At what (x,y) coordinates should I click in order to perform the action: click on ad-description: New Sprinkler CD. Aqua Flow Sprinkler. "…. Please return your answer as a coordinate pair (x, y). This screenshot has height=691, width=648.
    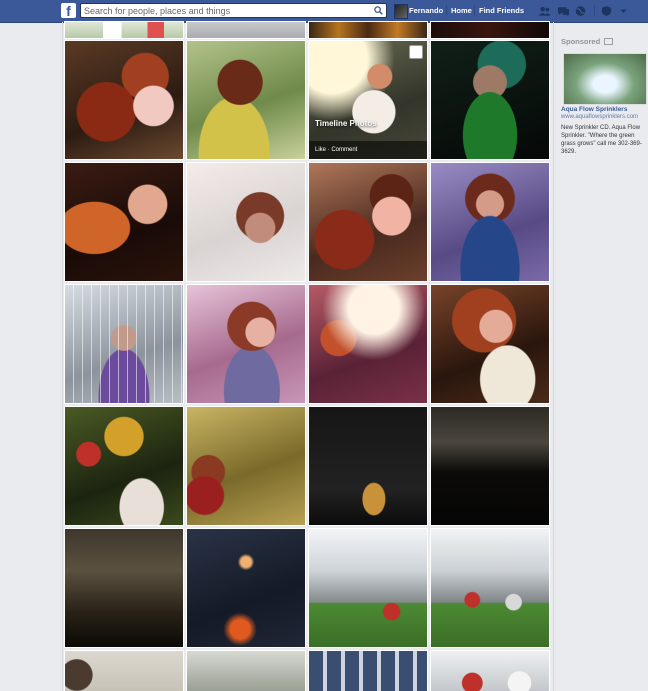
    Looking at the image, I should click on (601, 140).